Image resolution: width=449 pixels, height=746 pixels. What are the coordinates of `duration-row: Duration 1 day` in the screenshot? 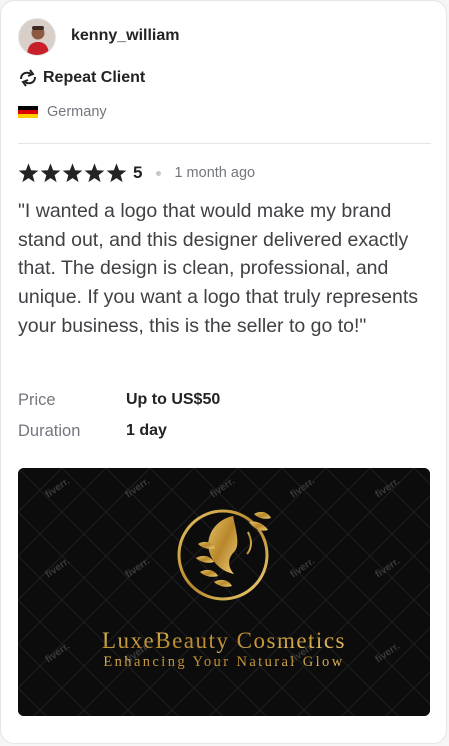 It's located at (92, 431).